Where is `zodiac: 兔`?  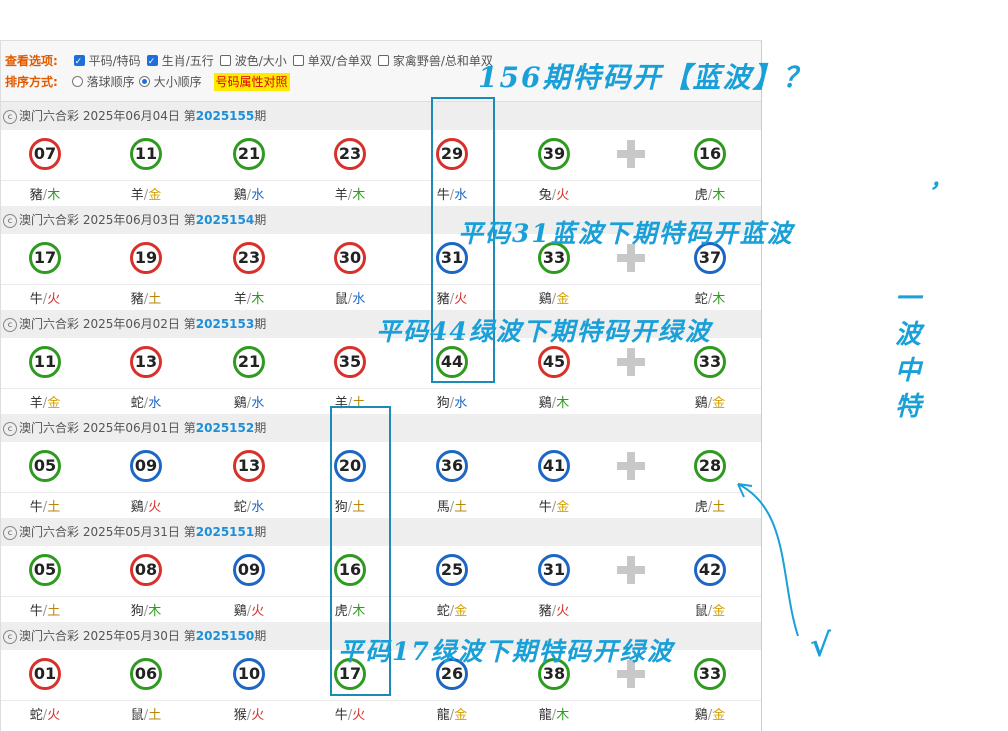
zodiac: 兔 is located at coordinates (545, 195).